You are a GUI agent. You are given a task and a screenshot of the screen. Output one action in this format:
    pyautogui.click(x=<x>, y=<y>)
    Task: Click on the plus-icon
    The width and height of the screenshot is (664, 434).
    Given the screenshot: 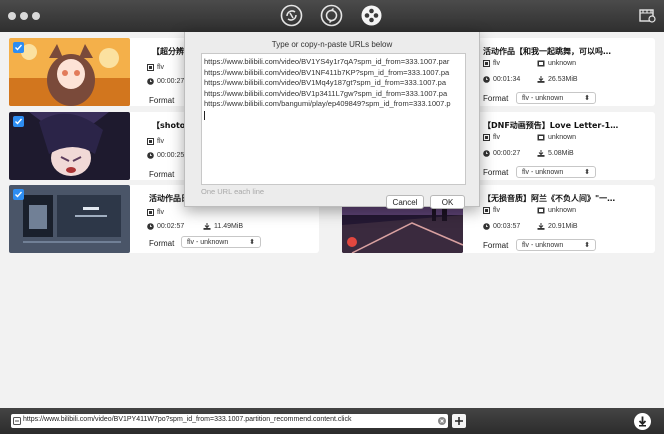 What is the action you would take?
    pyautogui.click(x=459, y=421)
    